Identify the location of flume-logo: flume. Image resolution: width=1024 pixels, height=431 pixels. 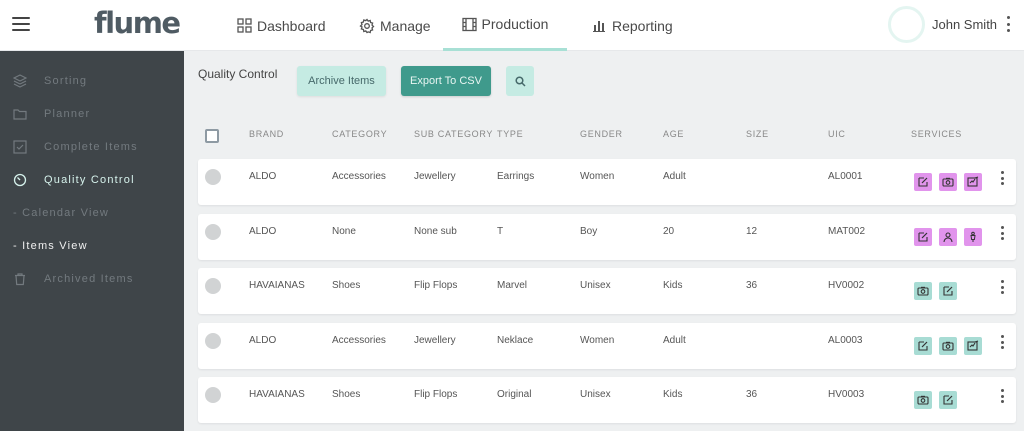
(137, 23).